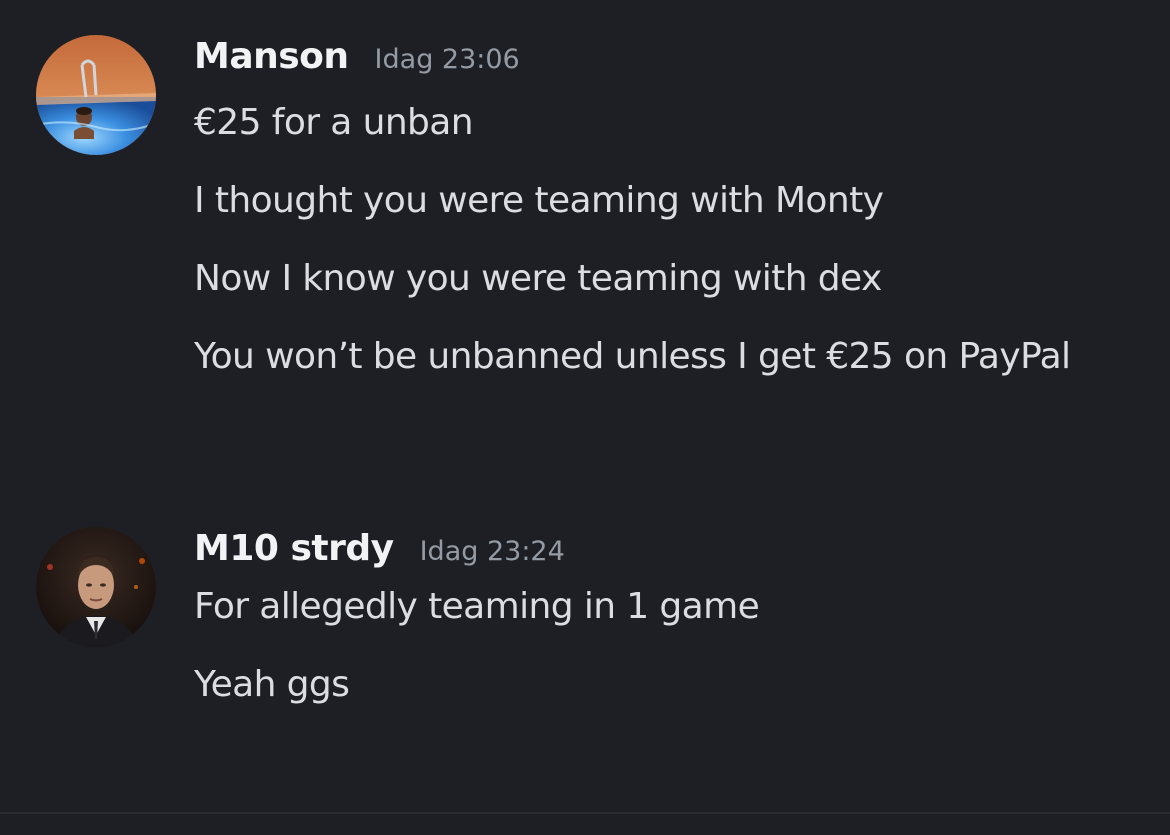 The image size is (1170, 835). What do you see at coordinates (272, 684) in the screenshot?
I see `message-text: Yeah ggs` at bounding box center [272, 684].